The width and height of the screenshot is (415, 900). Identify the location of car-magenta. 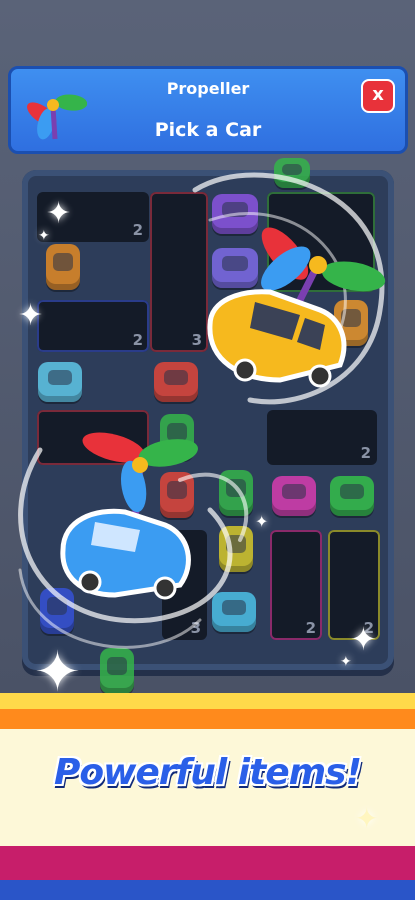
(294, 496).